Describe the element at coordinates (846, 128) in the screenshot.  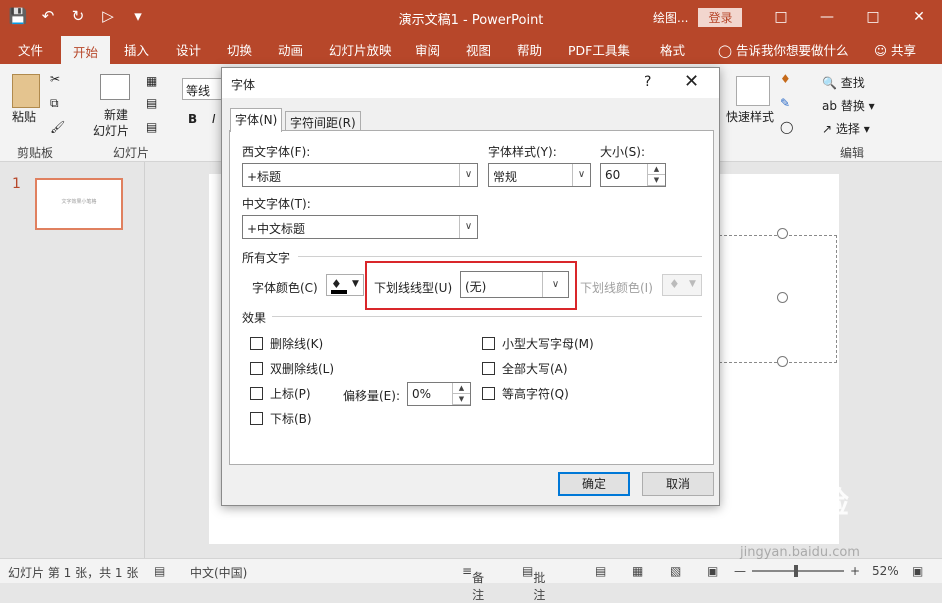
I see `select-button: ↗ 选择 ▾` at that location.